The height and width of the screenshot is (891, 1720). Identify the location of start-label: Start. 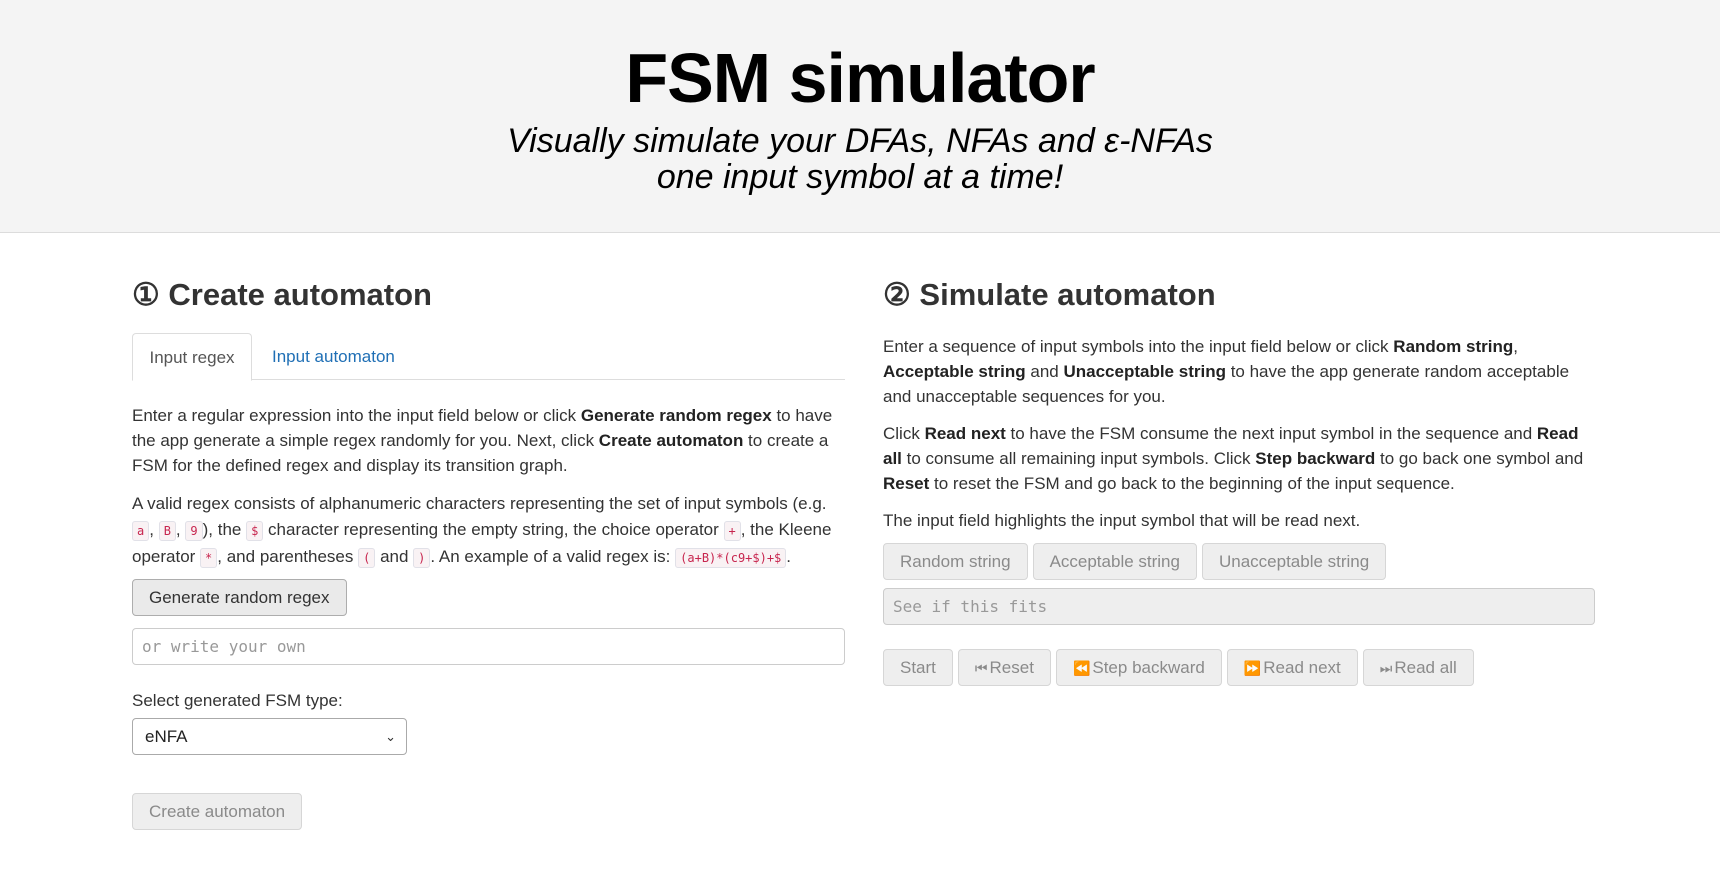
(918, 667).